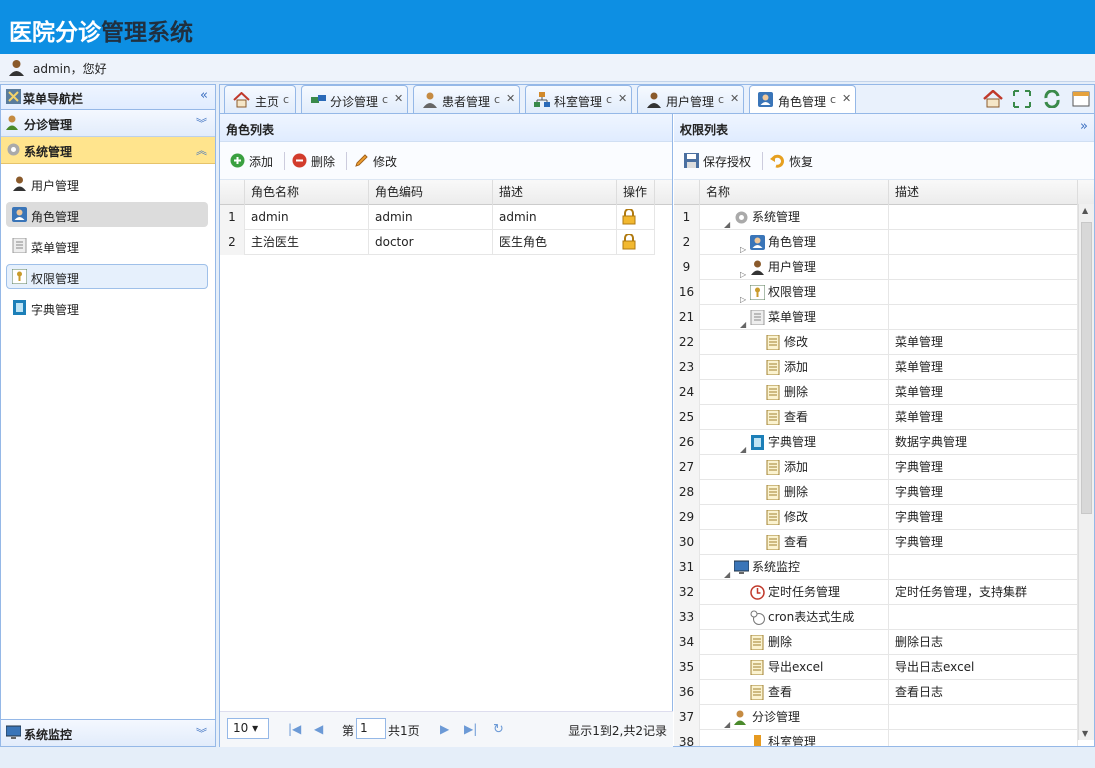 This screenshot has width=1095, height=768. Describe the element at coordinates (294, 729) in the screenshot. I see `first-page-icon: |◀` at that location.